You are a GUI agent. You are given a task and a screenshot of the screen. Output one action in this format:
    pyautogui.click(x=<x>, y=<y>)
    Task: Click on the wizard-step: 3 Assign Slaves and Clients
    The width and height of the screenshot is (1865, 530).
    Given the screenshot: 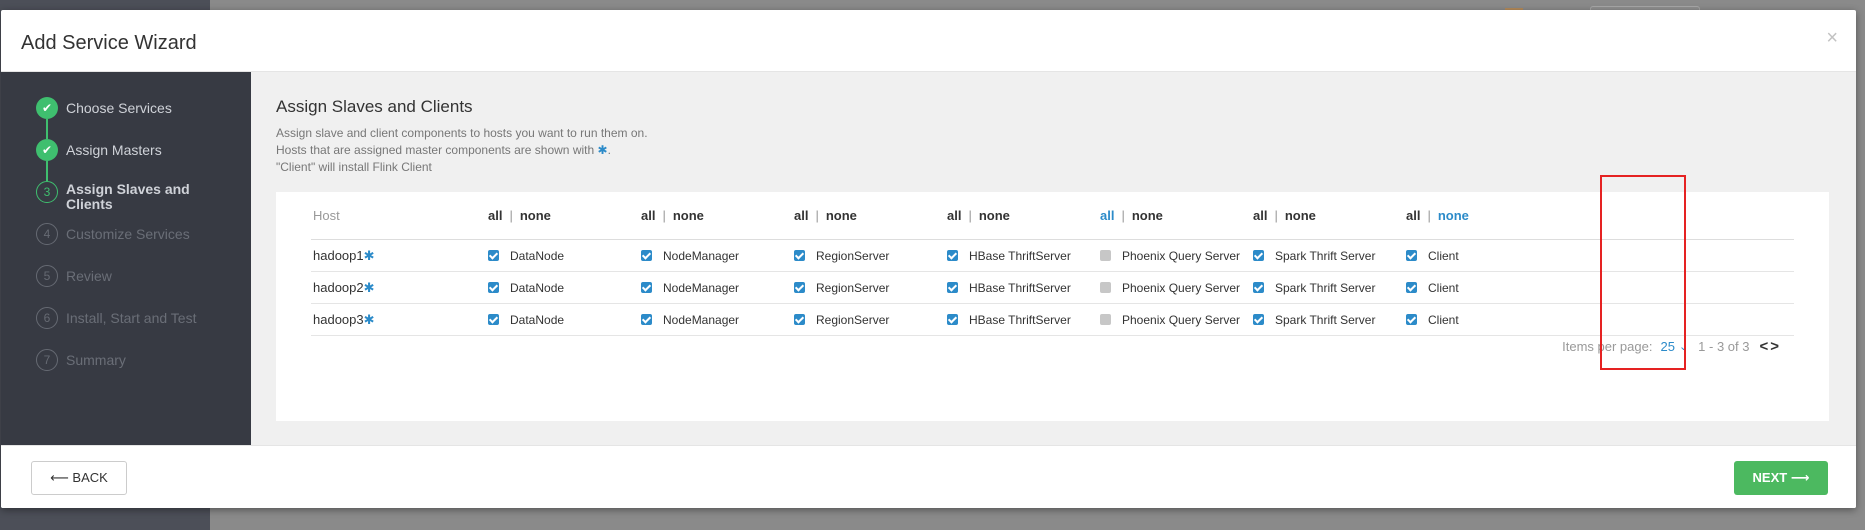 What is the action you would take?
    pyautogui.click(x=121, y=196)
    